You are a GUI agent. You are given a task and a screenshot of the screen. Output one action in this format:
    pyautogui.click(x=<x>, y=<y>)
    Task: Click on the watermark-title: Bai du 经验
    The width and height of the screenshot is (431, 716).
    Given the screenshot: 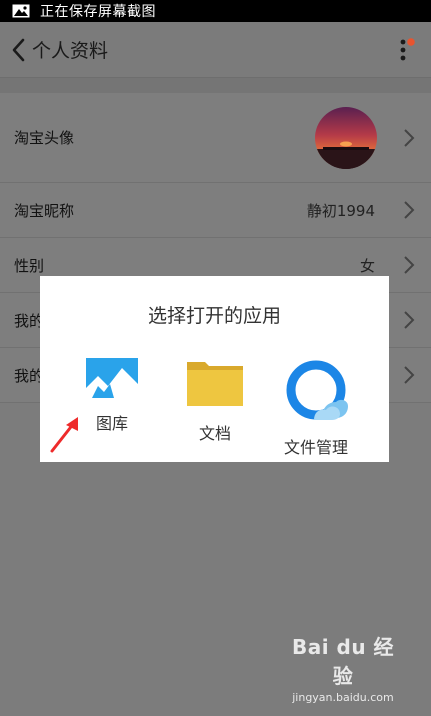 What is the action you would take?
    pyautogui.click(x=343, y=661)
    